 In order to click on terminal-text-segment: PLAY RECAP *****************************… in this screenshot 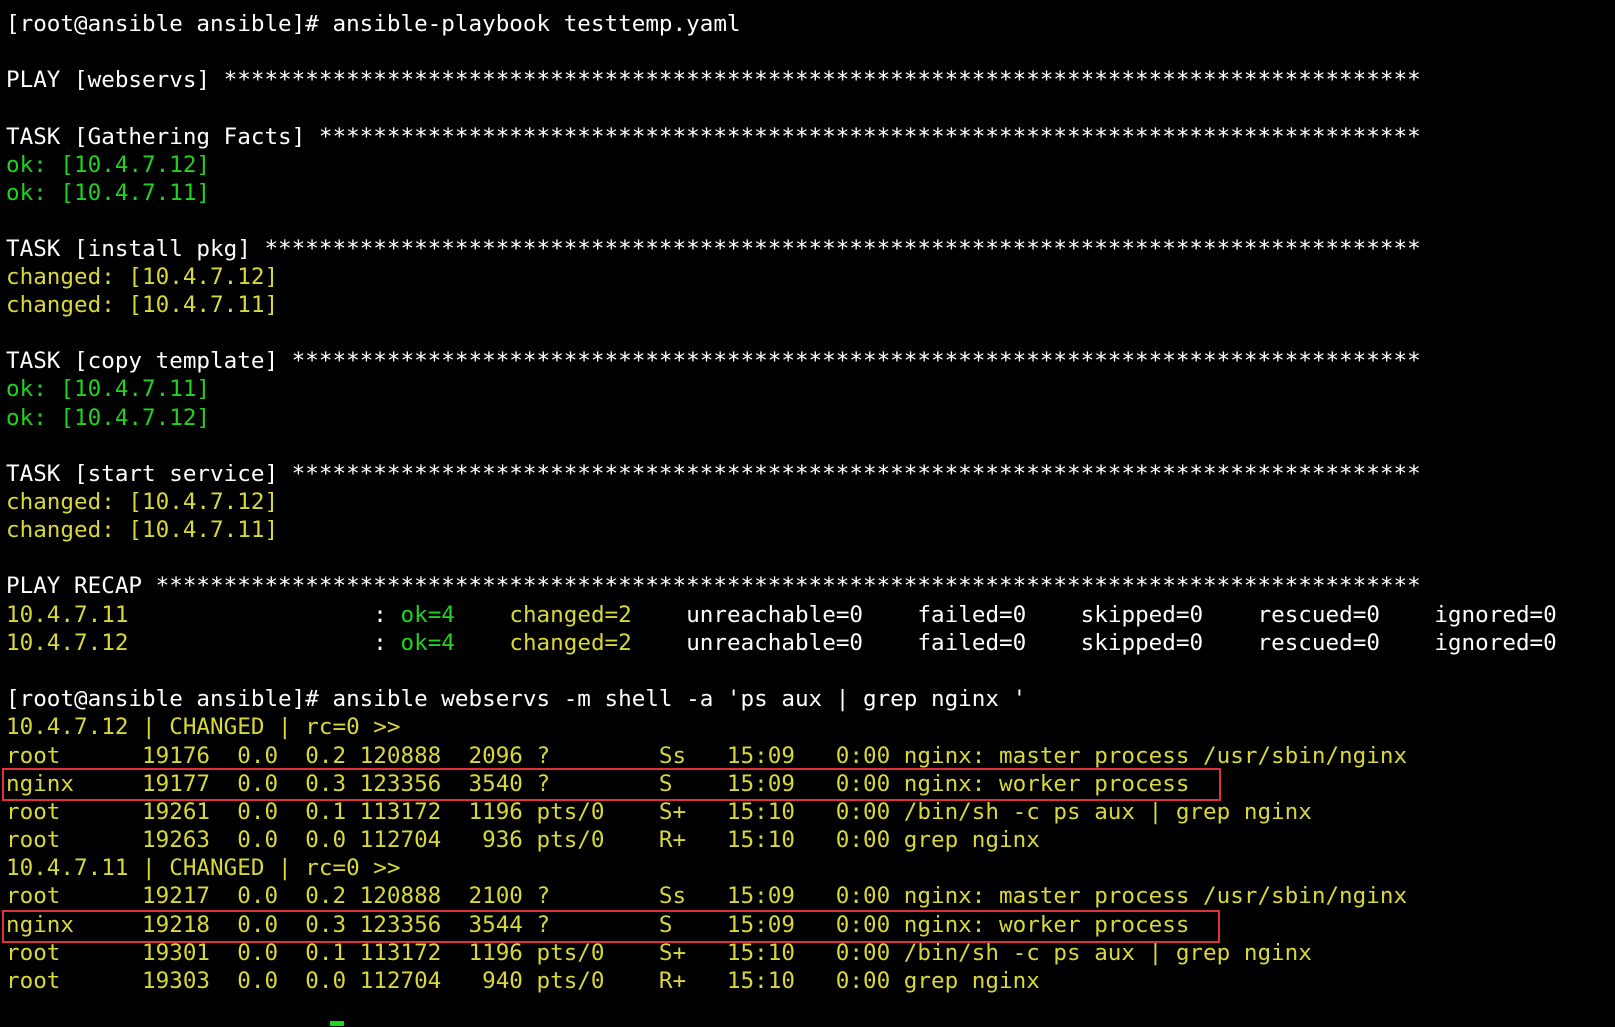, I will do `click(713, 586)`.